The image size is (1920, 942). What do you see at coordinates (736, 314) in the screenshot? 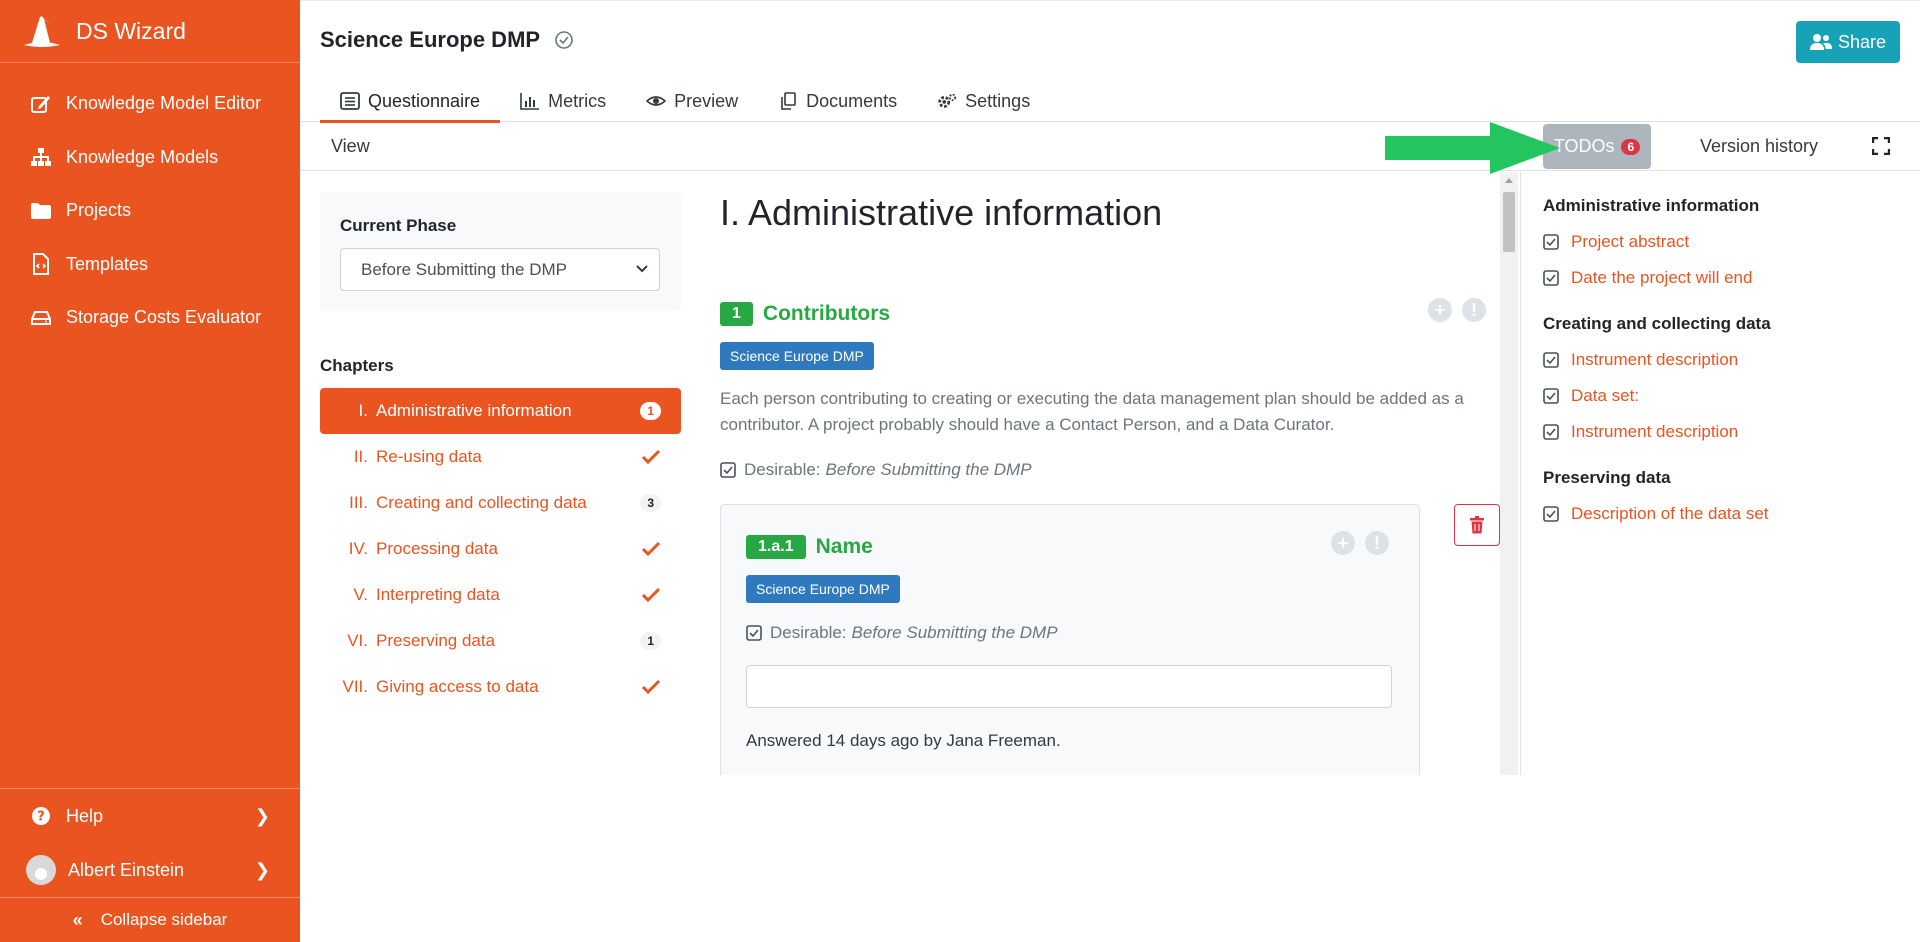
I see `question-number: 1` at bounding box center [736, 314].